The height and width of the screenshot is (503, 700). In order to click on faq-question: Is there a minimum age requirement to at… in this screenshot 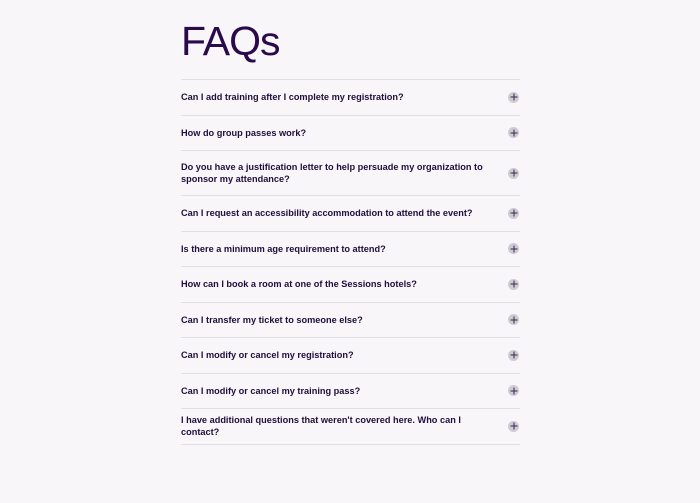, I will do `click(283, 248)`.